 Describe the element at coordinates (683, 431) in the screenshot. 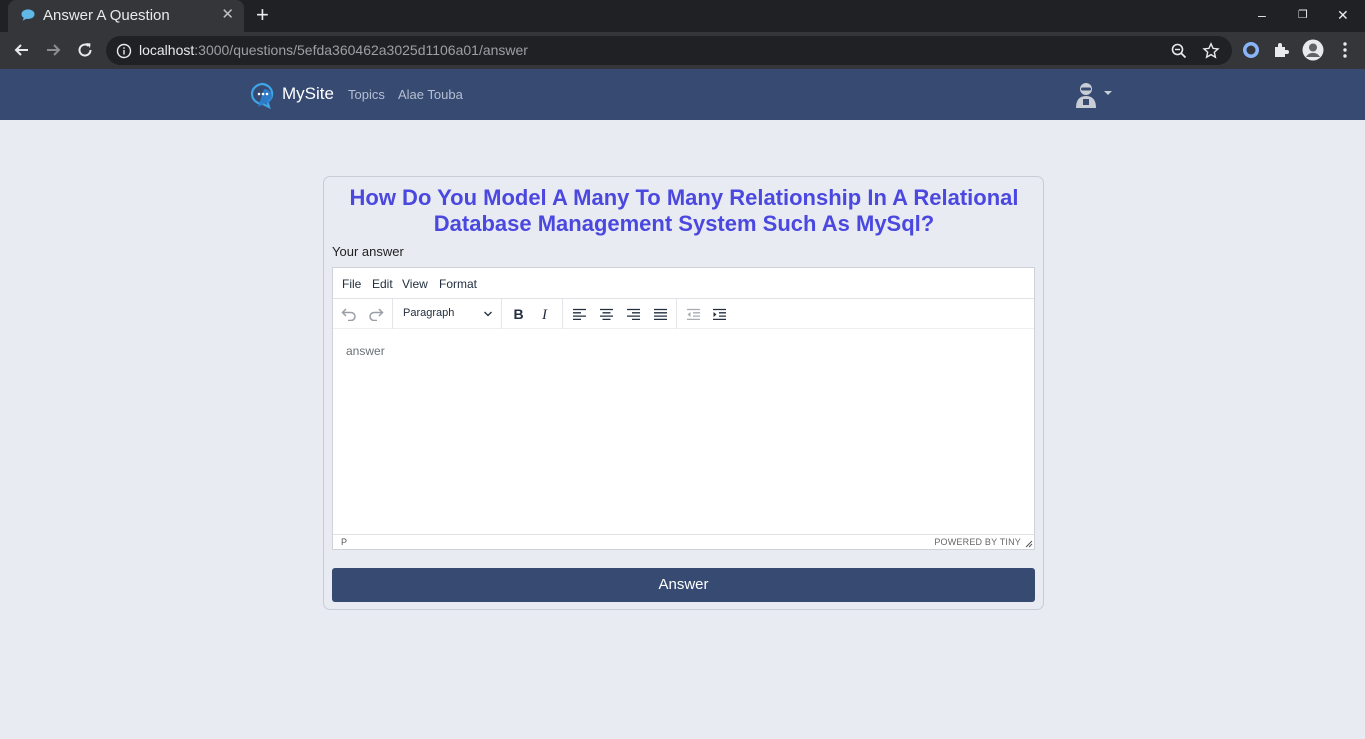

I see `editor-content-area: answer` at that location.